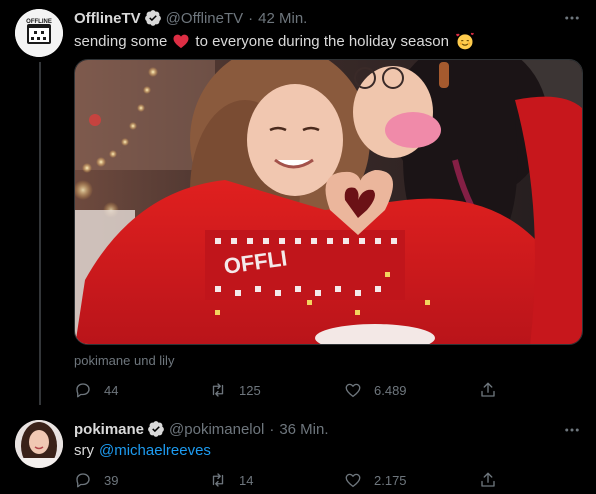  What do you see at coordinates (465, 41) in the screenshot?
I see `smiling-face-with-hearts-emoji-icon` at bounding box center [465, 41].